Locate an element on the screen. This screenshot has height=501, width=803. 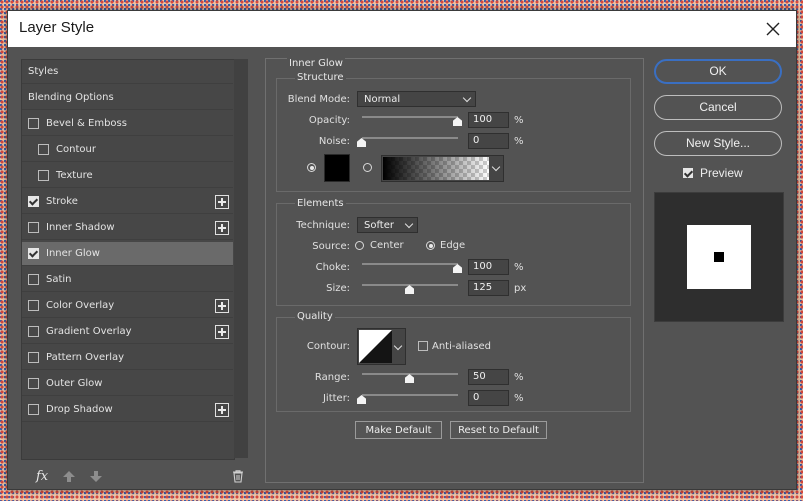
add-inner-shadow-icon is located at coordinates (222, 228).